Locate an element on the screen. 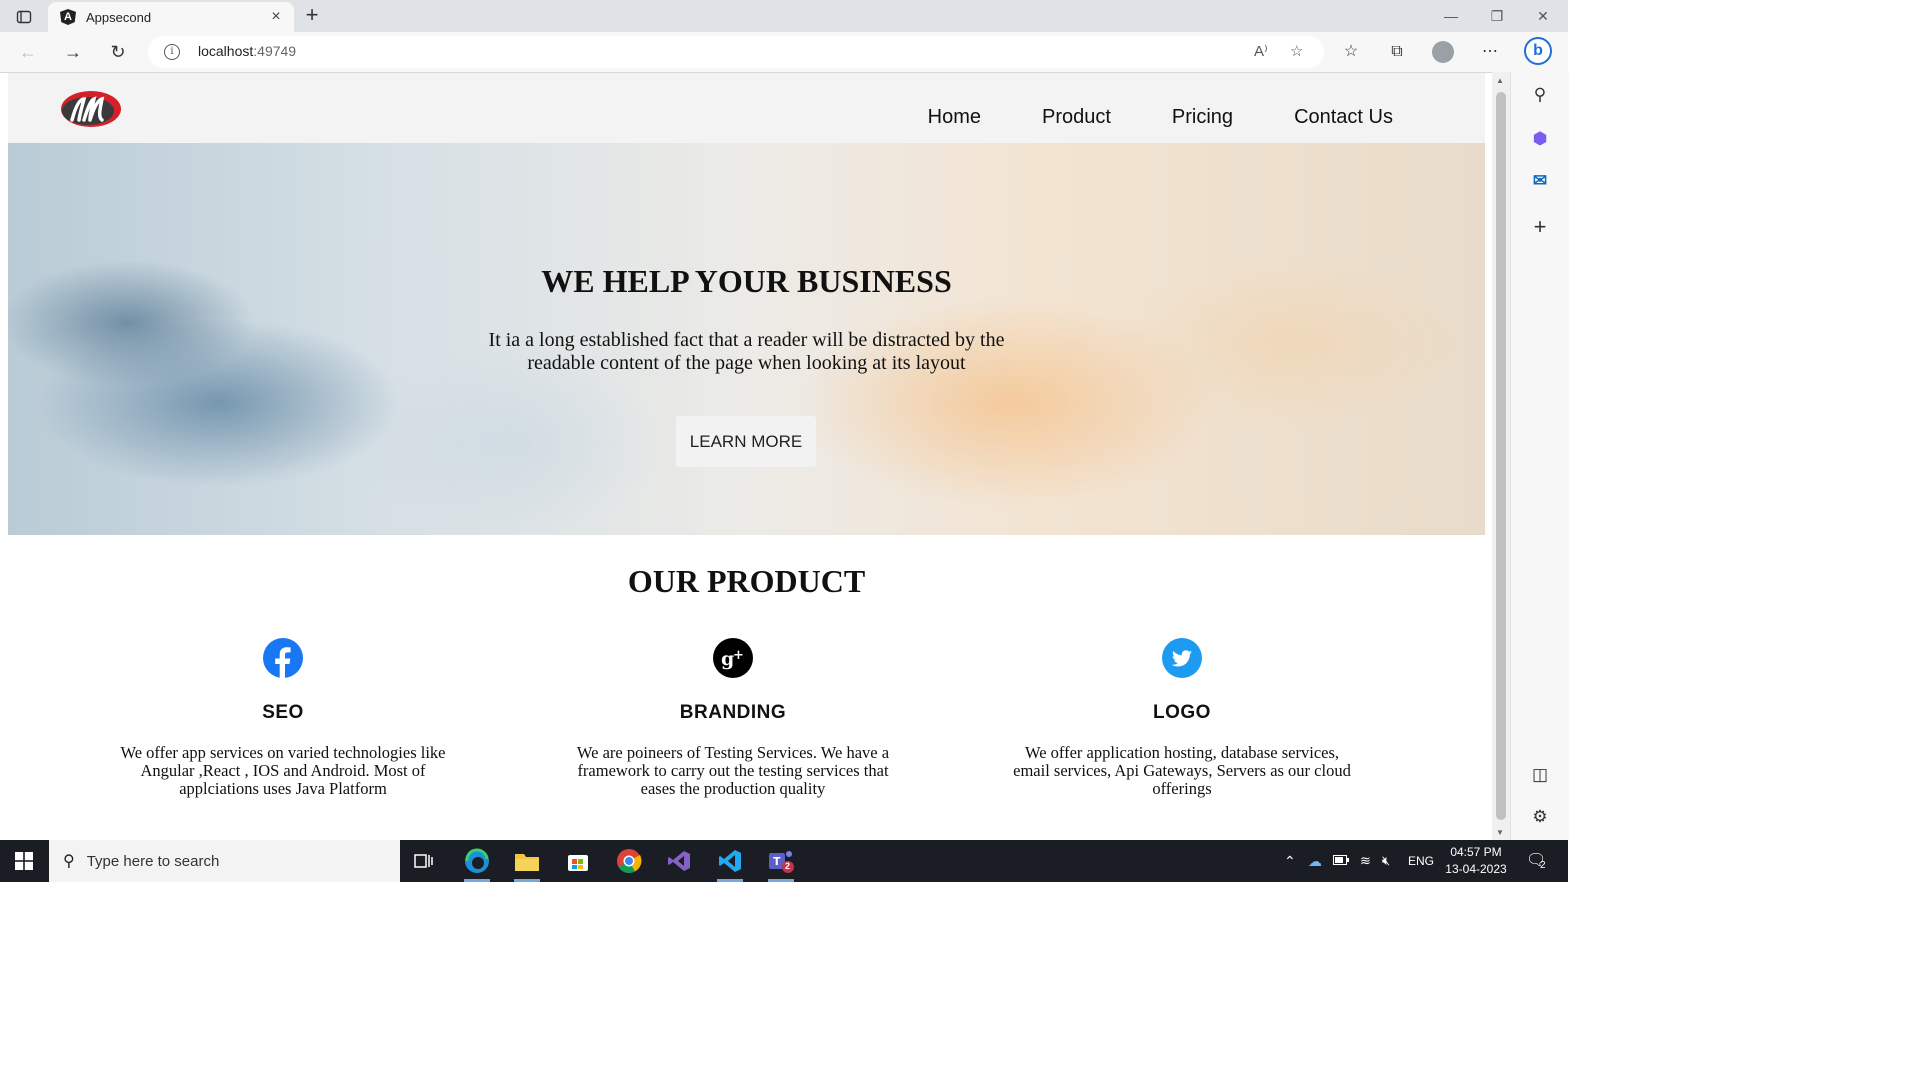 The height and width of the screenshot is (1080, 1920). site-info-icon: i is located at coordinates (172, 52).